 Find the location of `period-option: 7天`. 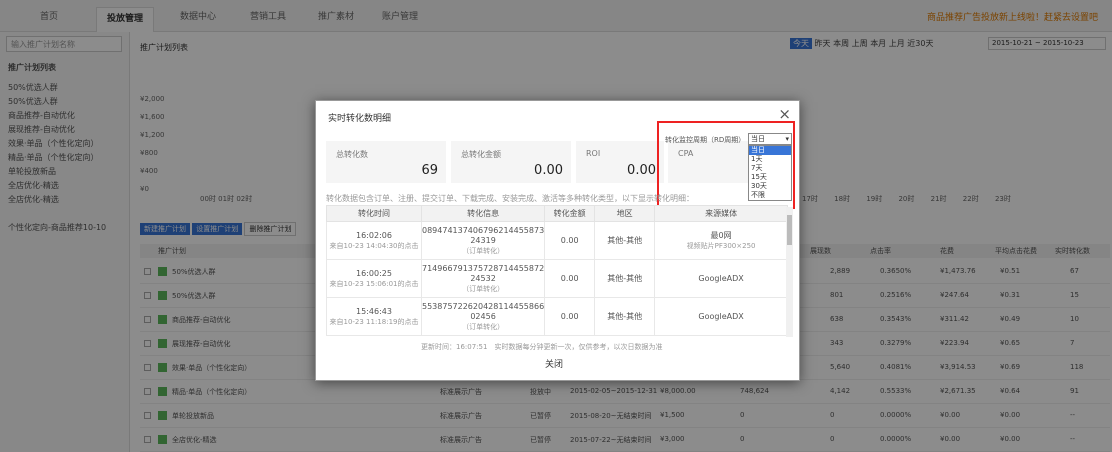

period-option: 7天 is located at coordinates (770, 168).